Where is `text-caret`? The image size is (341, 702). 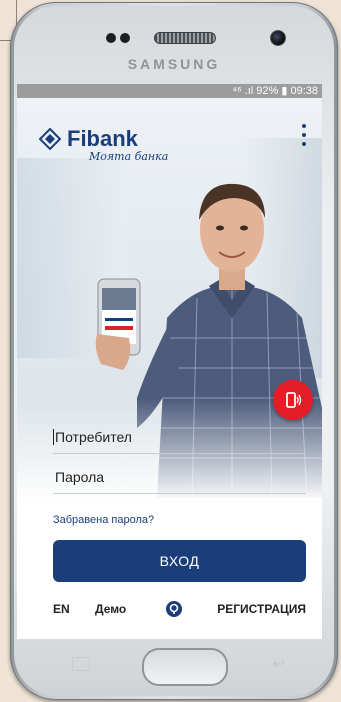
text-caret is located at coordinates (53, 437).